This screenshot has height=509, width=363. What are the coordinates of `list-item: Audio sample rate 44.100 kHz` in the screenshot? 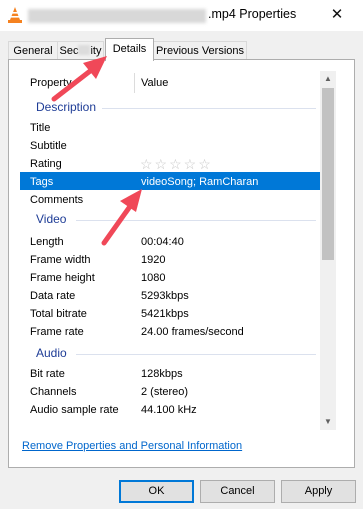 It's located at (170, 409).